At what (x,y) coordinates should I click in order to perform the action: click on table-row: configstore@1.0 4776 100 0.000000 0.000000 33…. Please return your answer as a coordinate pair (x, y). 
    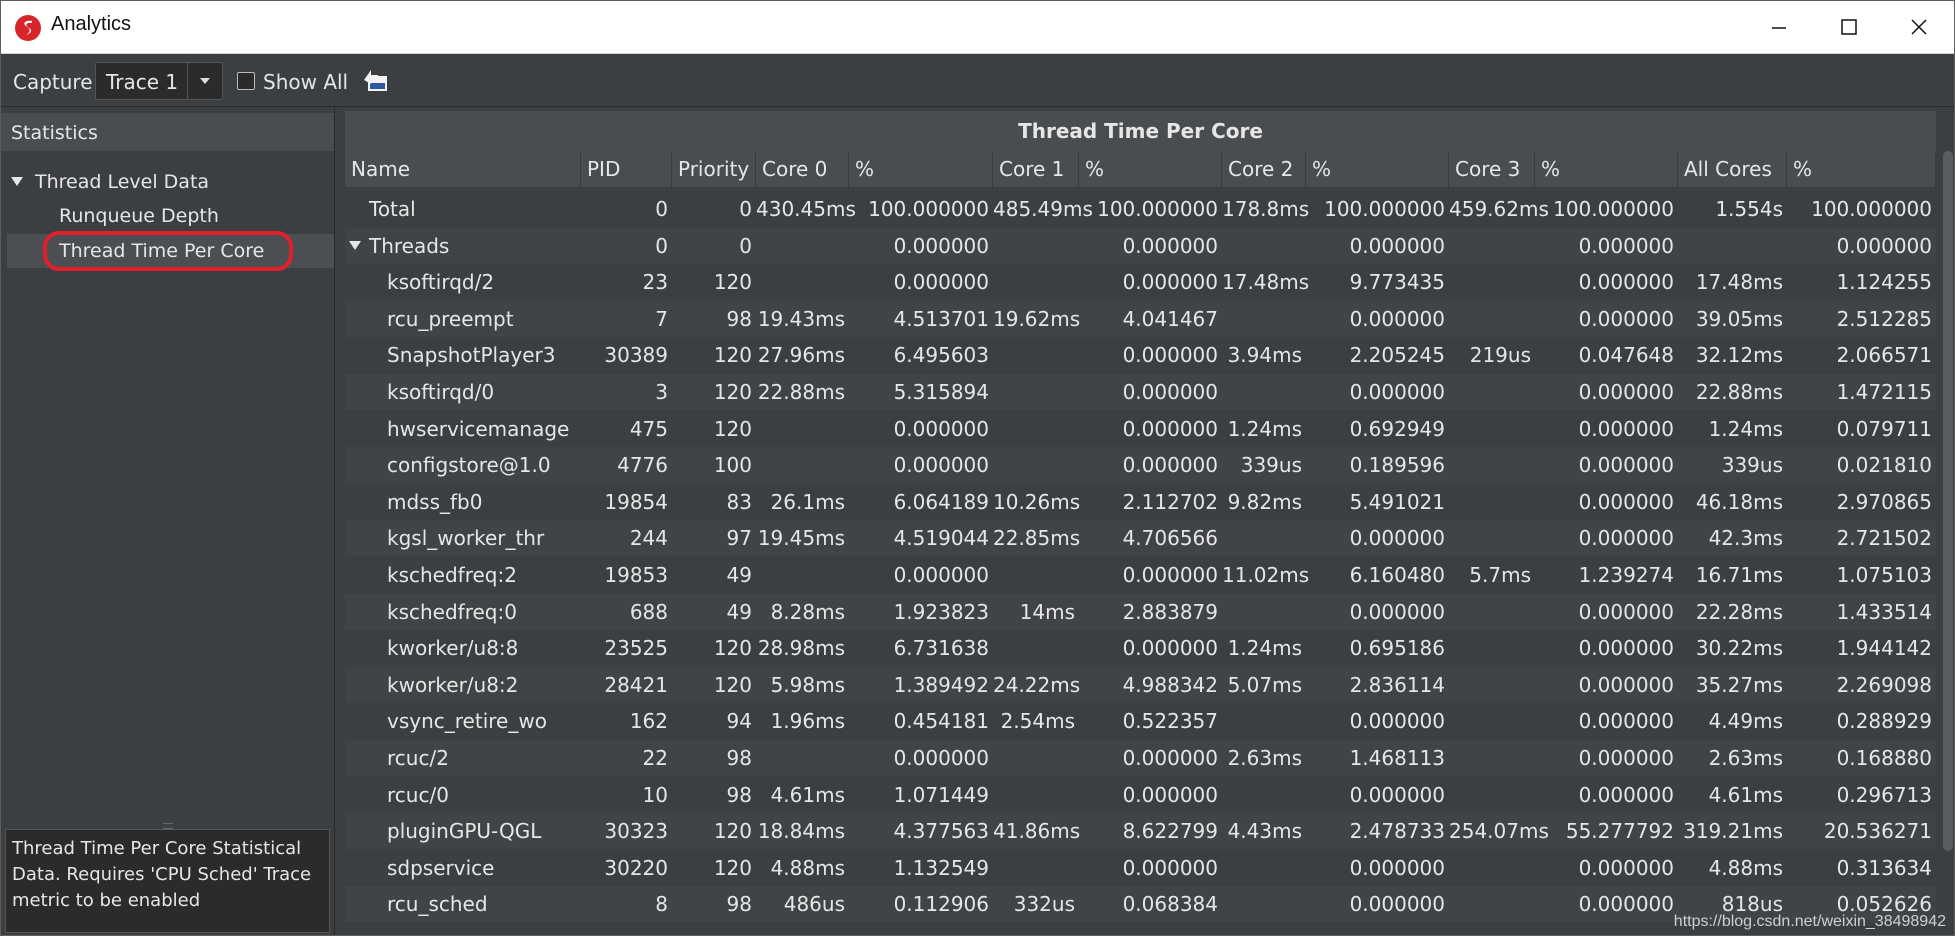
    Looking at the image, I should click on (1140, 465).